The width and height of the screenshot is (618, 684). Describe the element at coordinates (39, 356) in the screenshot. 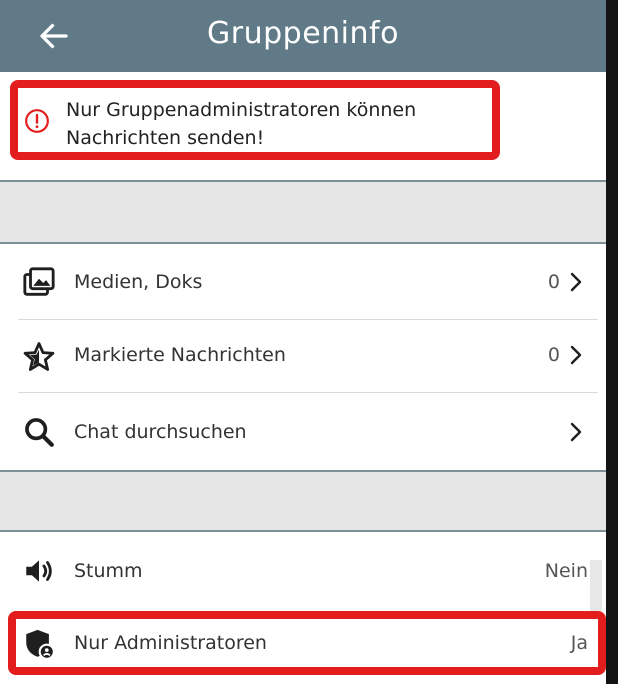

I see `star-icon` at that location.